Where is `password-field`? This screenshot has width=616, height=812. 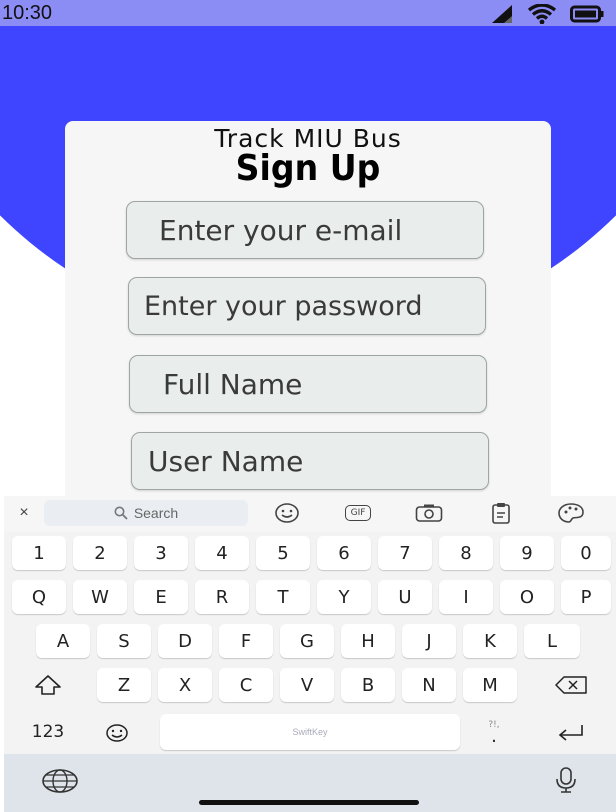
password-field is located at coordinates (307, 306).